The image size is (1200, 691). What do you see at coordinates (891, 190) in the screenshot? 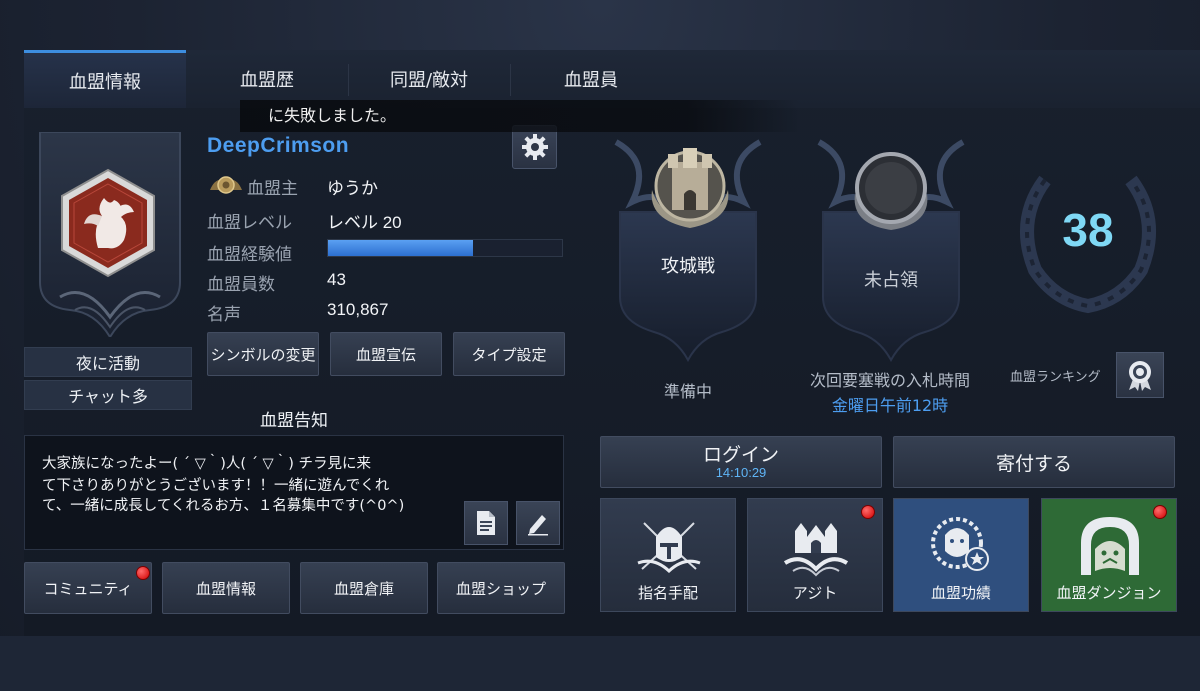
I see `empty-territory-icon` at bounding box center [891, 190].